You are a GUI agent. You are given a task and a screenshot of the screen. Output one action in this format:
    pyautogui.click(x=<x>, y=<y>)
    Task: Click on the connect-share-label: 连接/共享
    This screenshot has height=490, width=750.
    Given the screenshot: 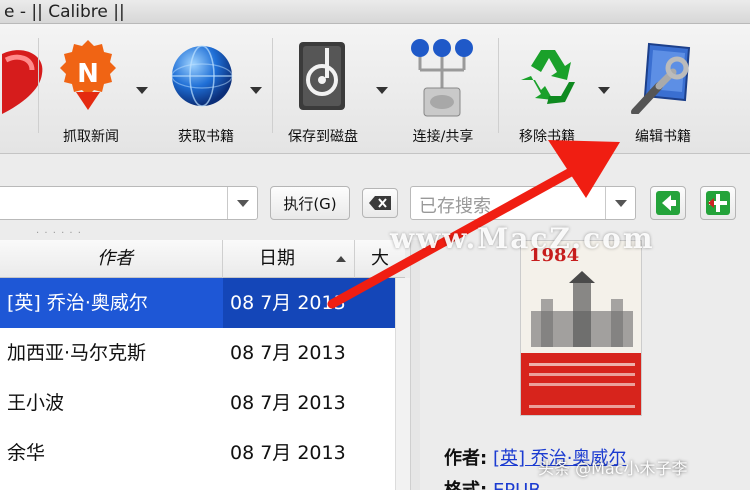 What is the action you would take?
    pyautogui.click(x=443, y=137)
    